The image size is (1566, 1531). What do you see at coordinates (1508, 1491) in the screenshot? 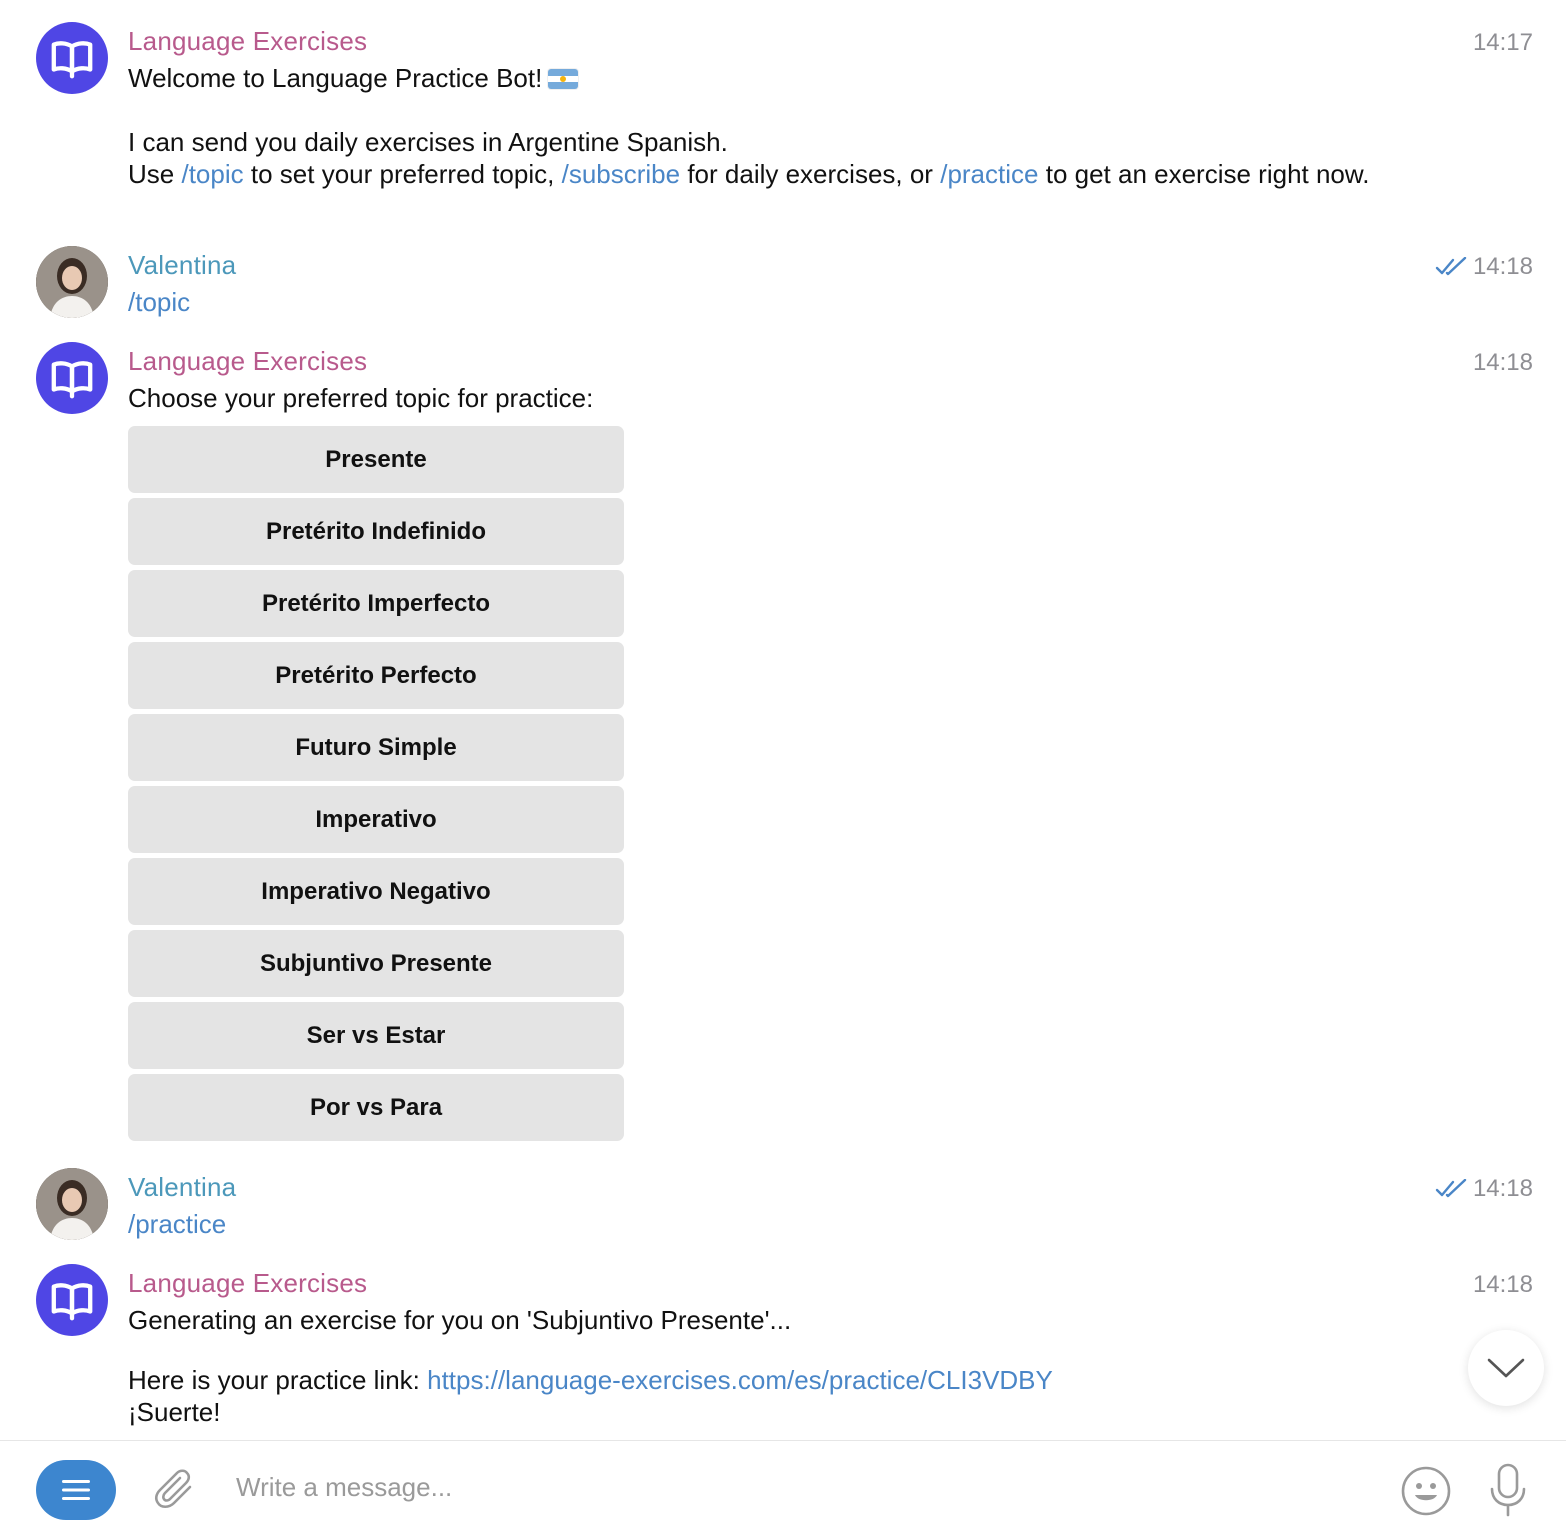
I see `microphone-icon` at bounding box center [1508, 1491].